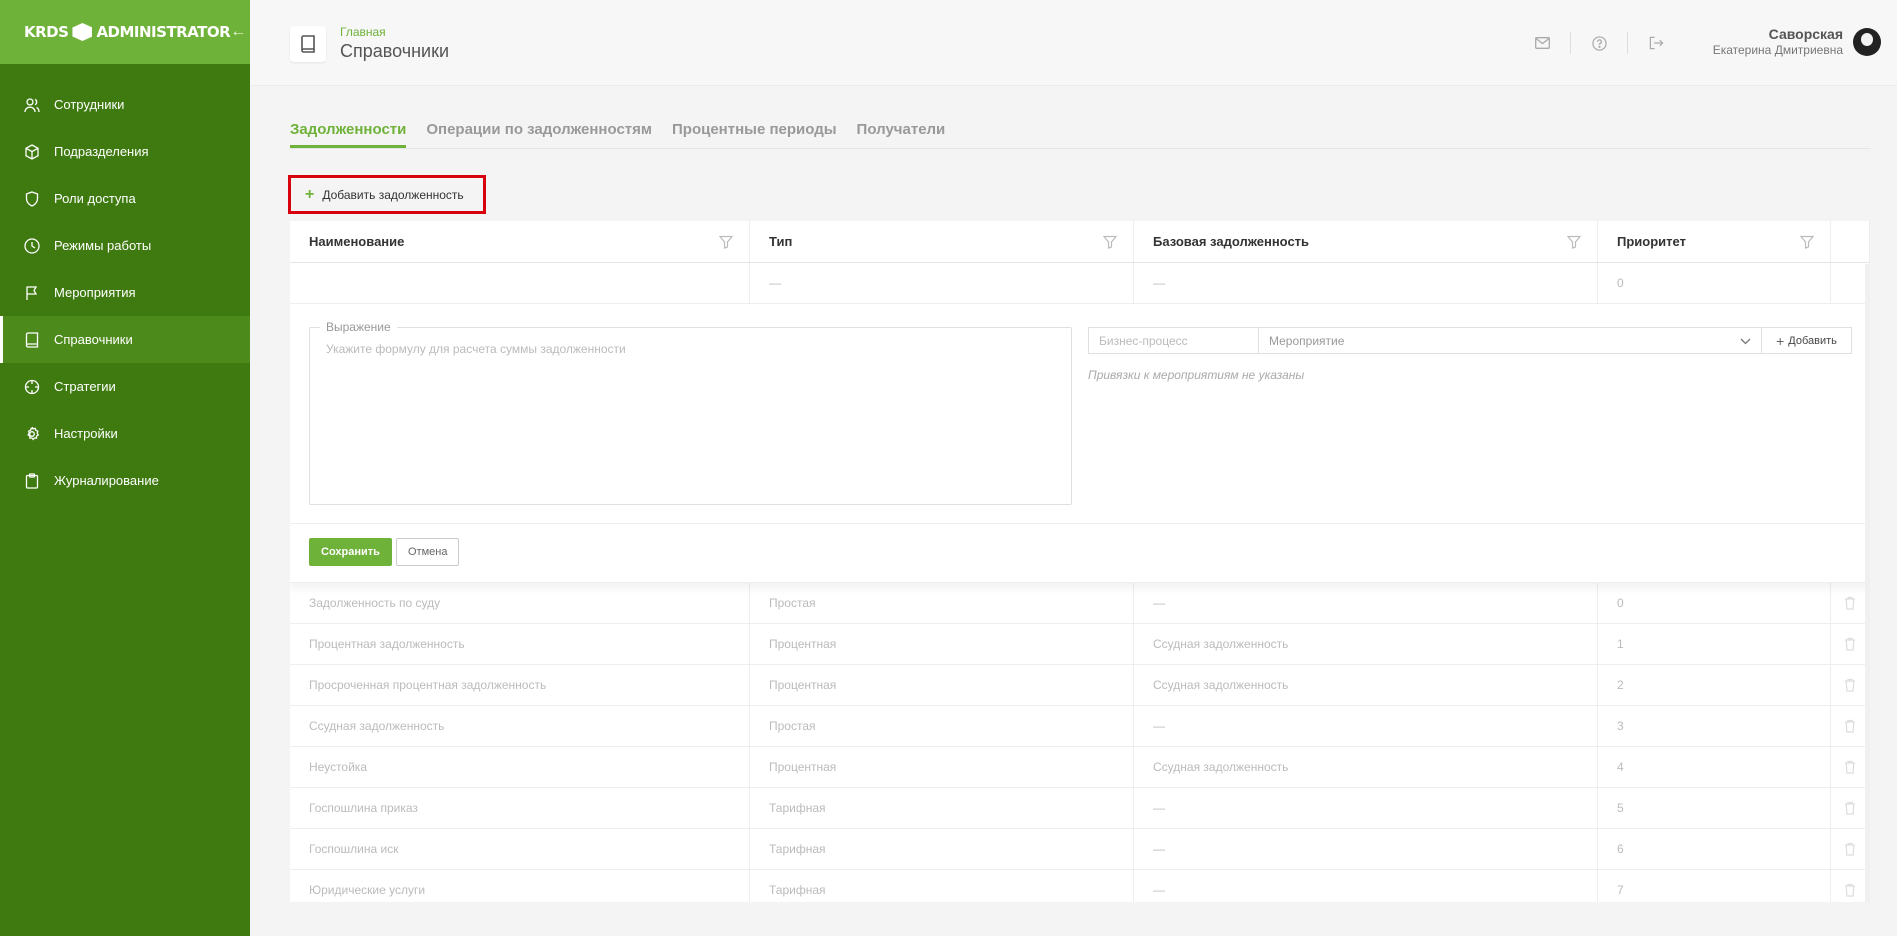  What do you see at coordinates (1714, 767) in the screenshot?
I see `cell-priority: 4` at bounding box center [1714, 767].